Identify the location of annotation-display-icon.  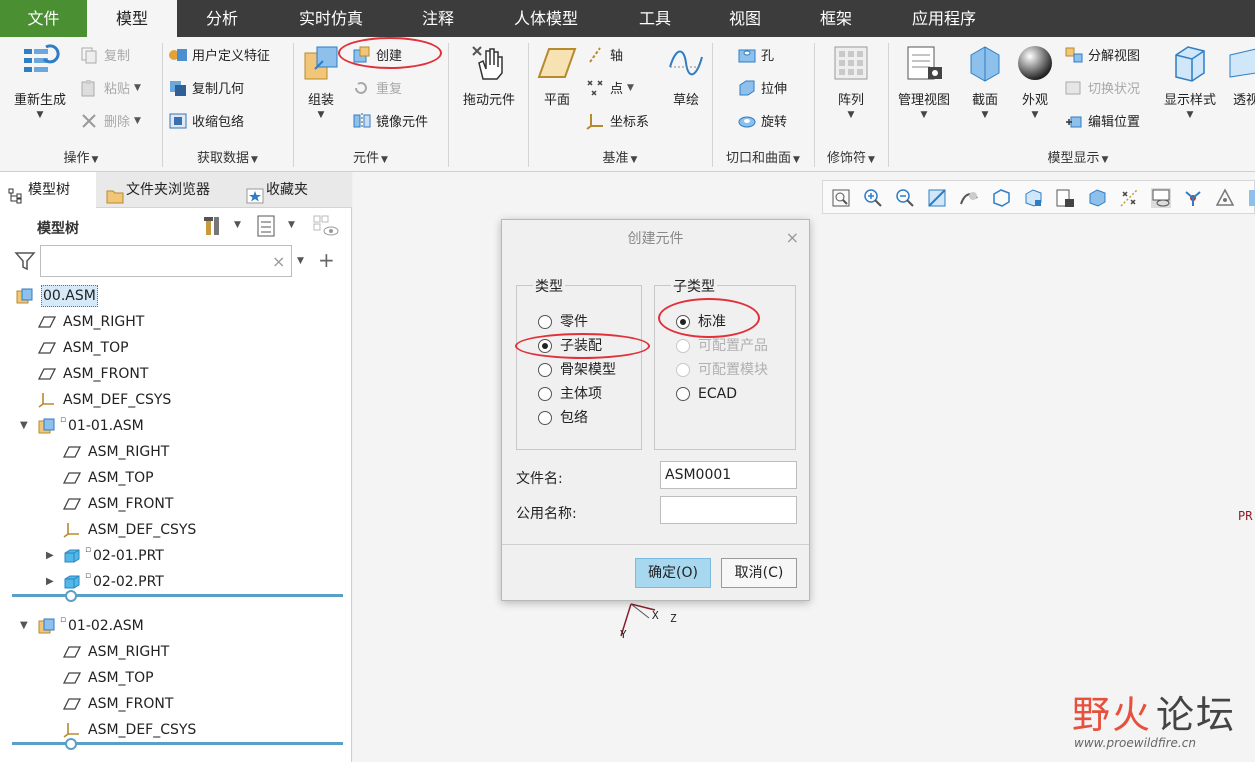
(1161, 198).